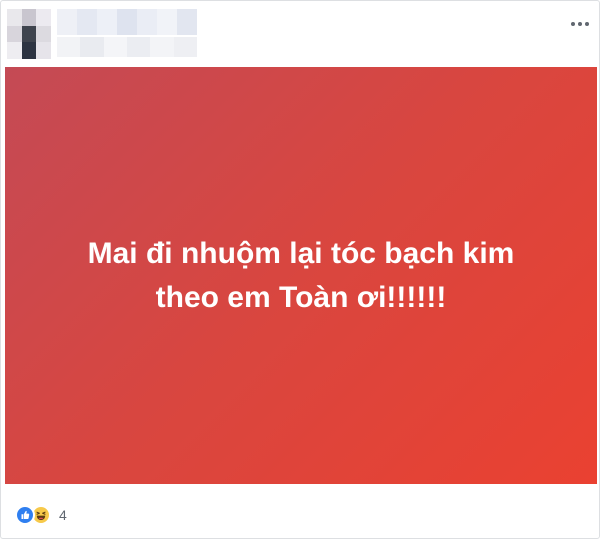  What do you see at coordinates (63, 515) in the screenshot?
I see `reaction-count: 4` at bounding box center [63, 515].